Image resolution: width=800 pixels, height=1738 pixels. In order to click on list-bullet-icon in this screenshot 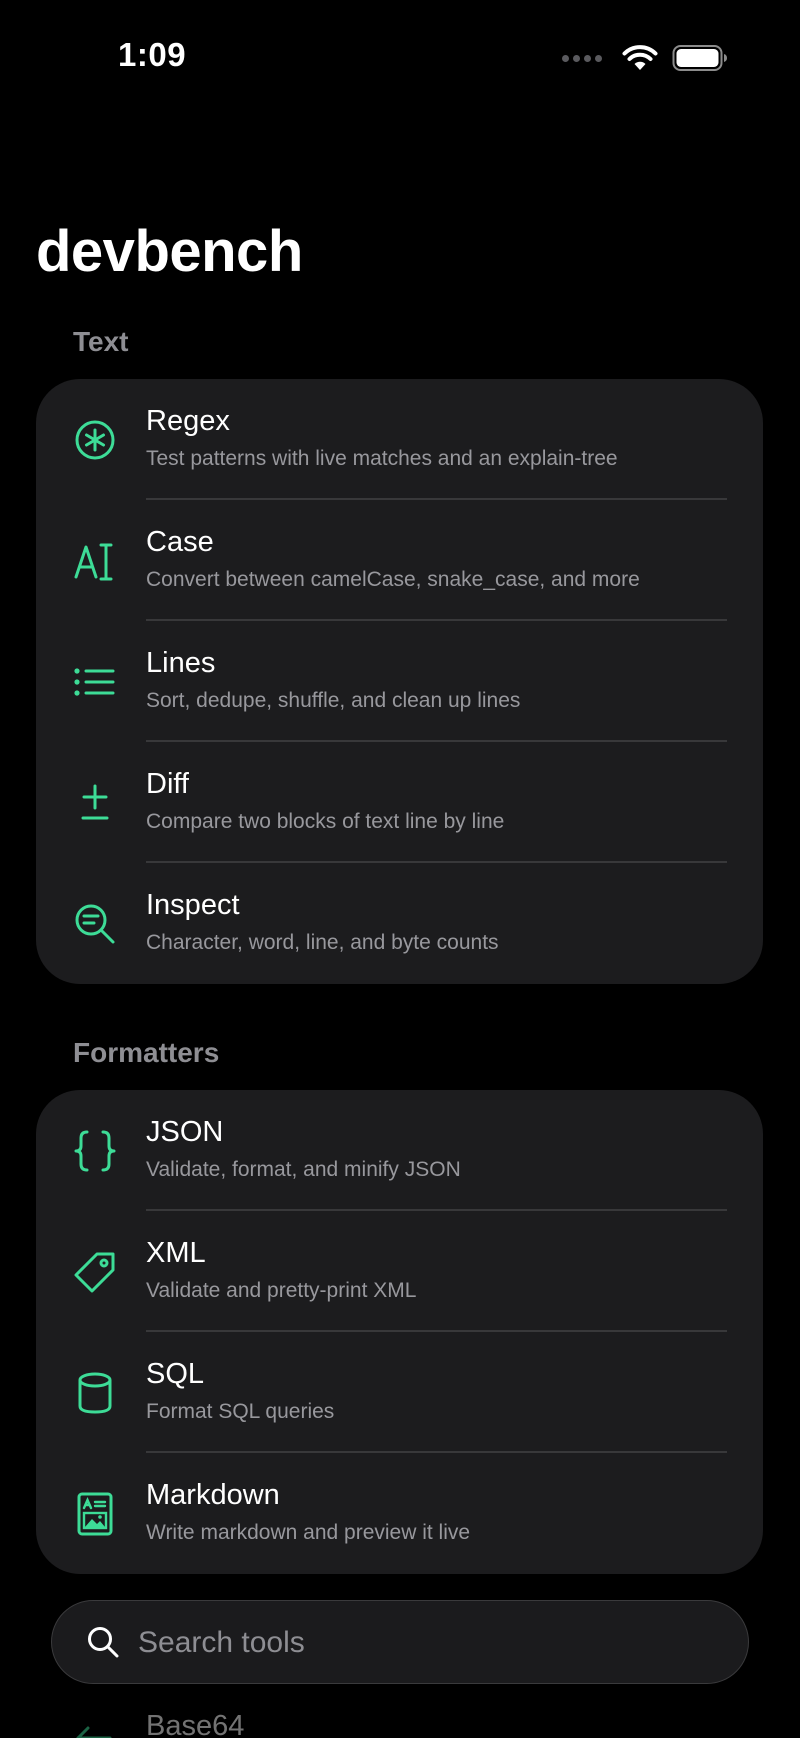, I will do `click(95, 682)`.